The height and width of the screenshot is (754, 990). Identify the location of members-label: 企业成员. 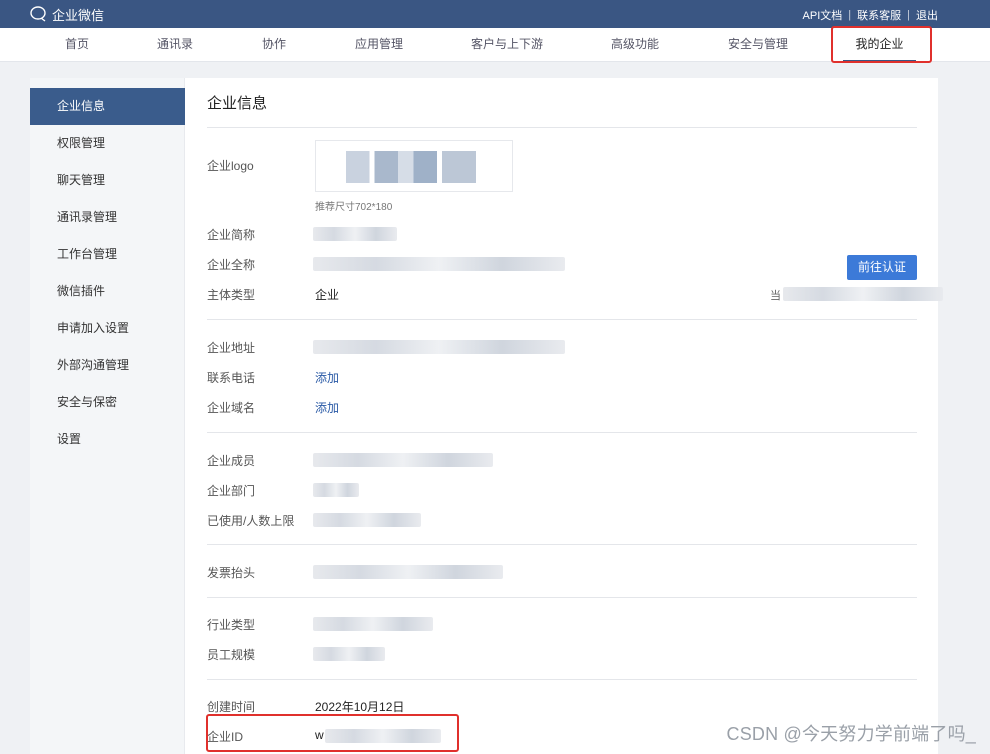
(231, 461).